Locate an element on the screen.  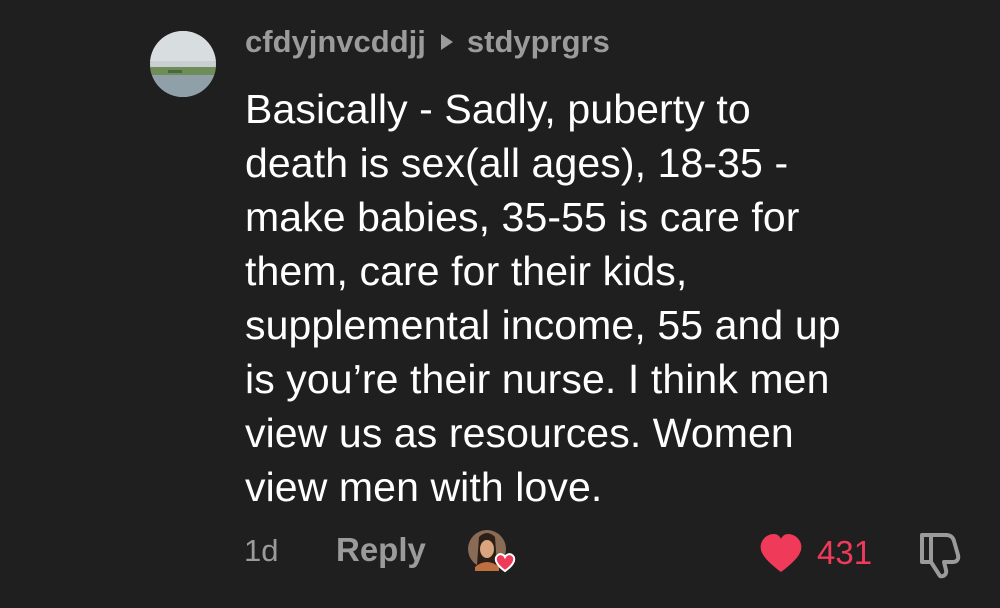
comment-header: cfdyjnvcddjj stdyprgrs is located at coordinates (427, 42).